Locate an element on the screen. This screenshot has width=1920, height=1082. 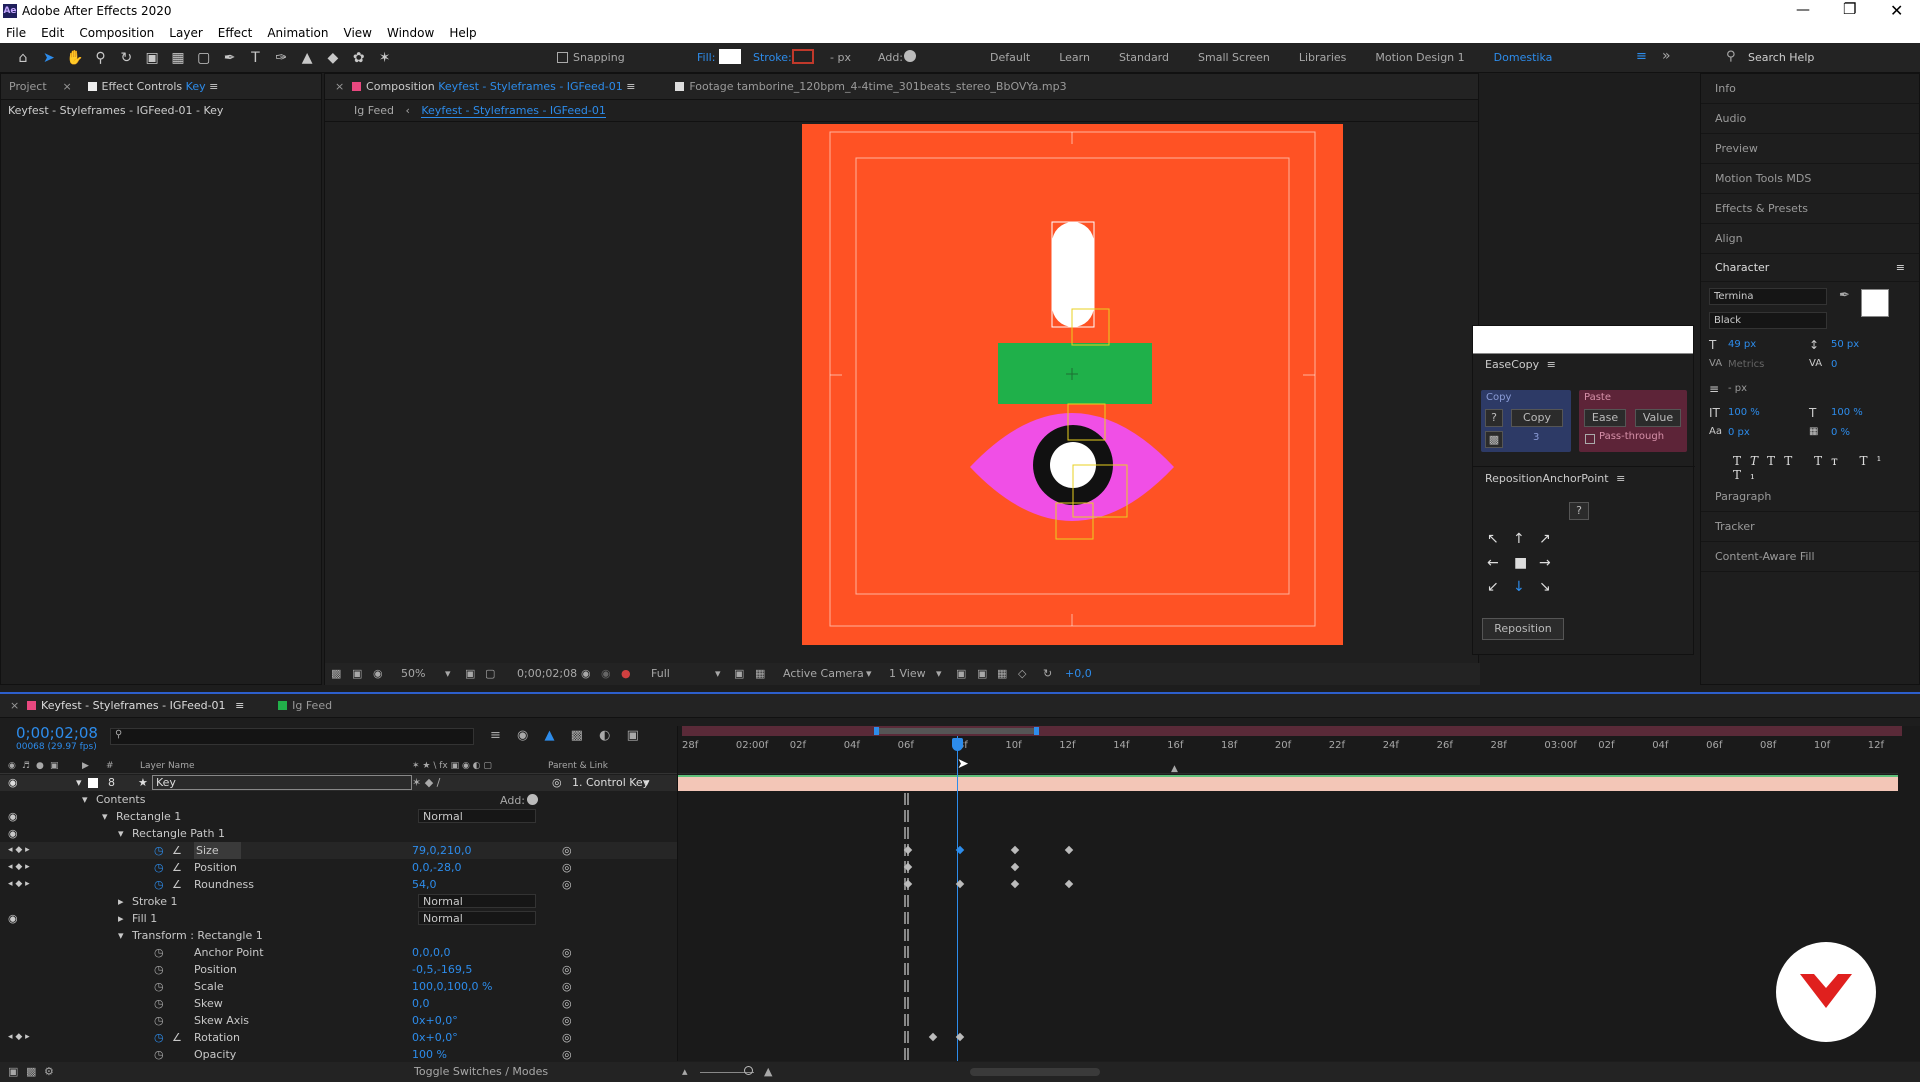
home-icon: ⌂ is located at coordinates (23, 58).